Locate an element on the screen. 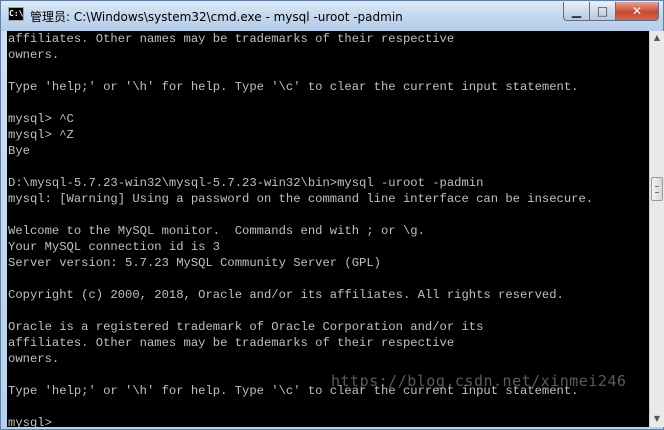 The width and height of the screenshot is (664, 430). console-line: mysql> ^Z is located at coordinates (41, 135).